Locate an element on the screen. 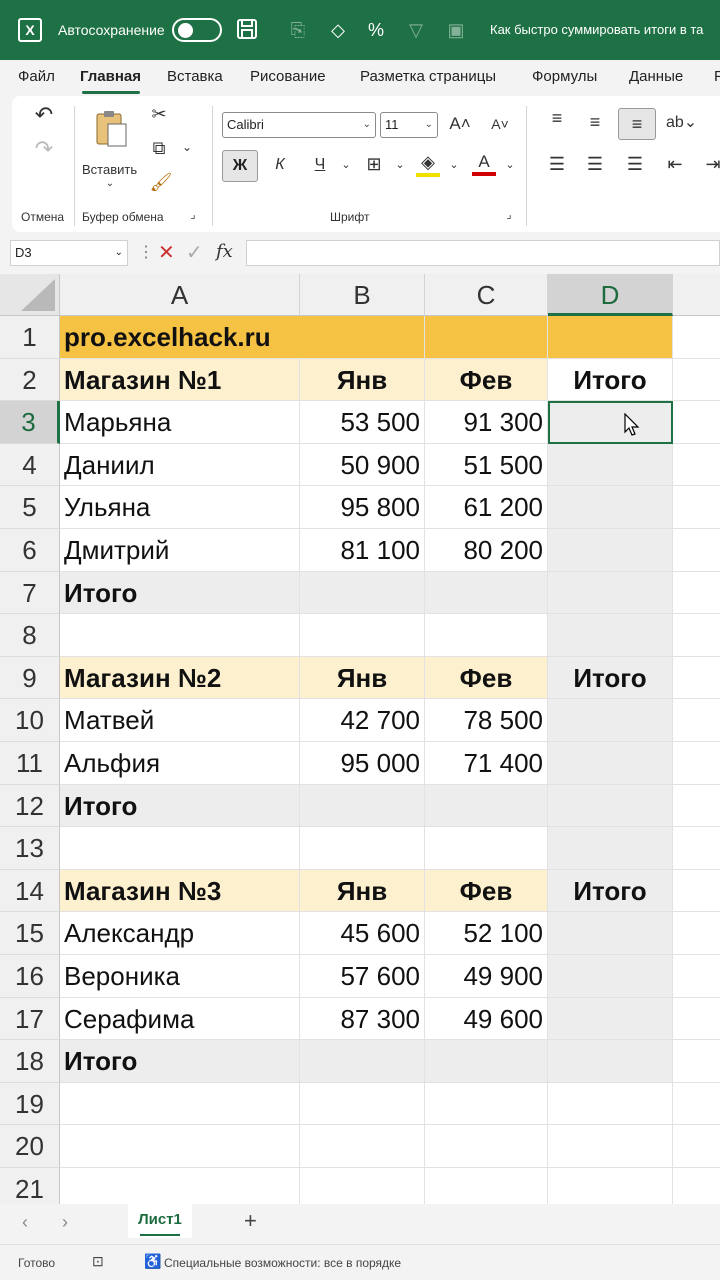  cut-icon: ✂ is located at coordinates (159, 114).